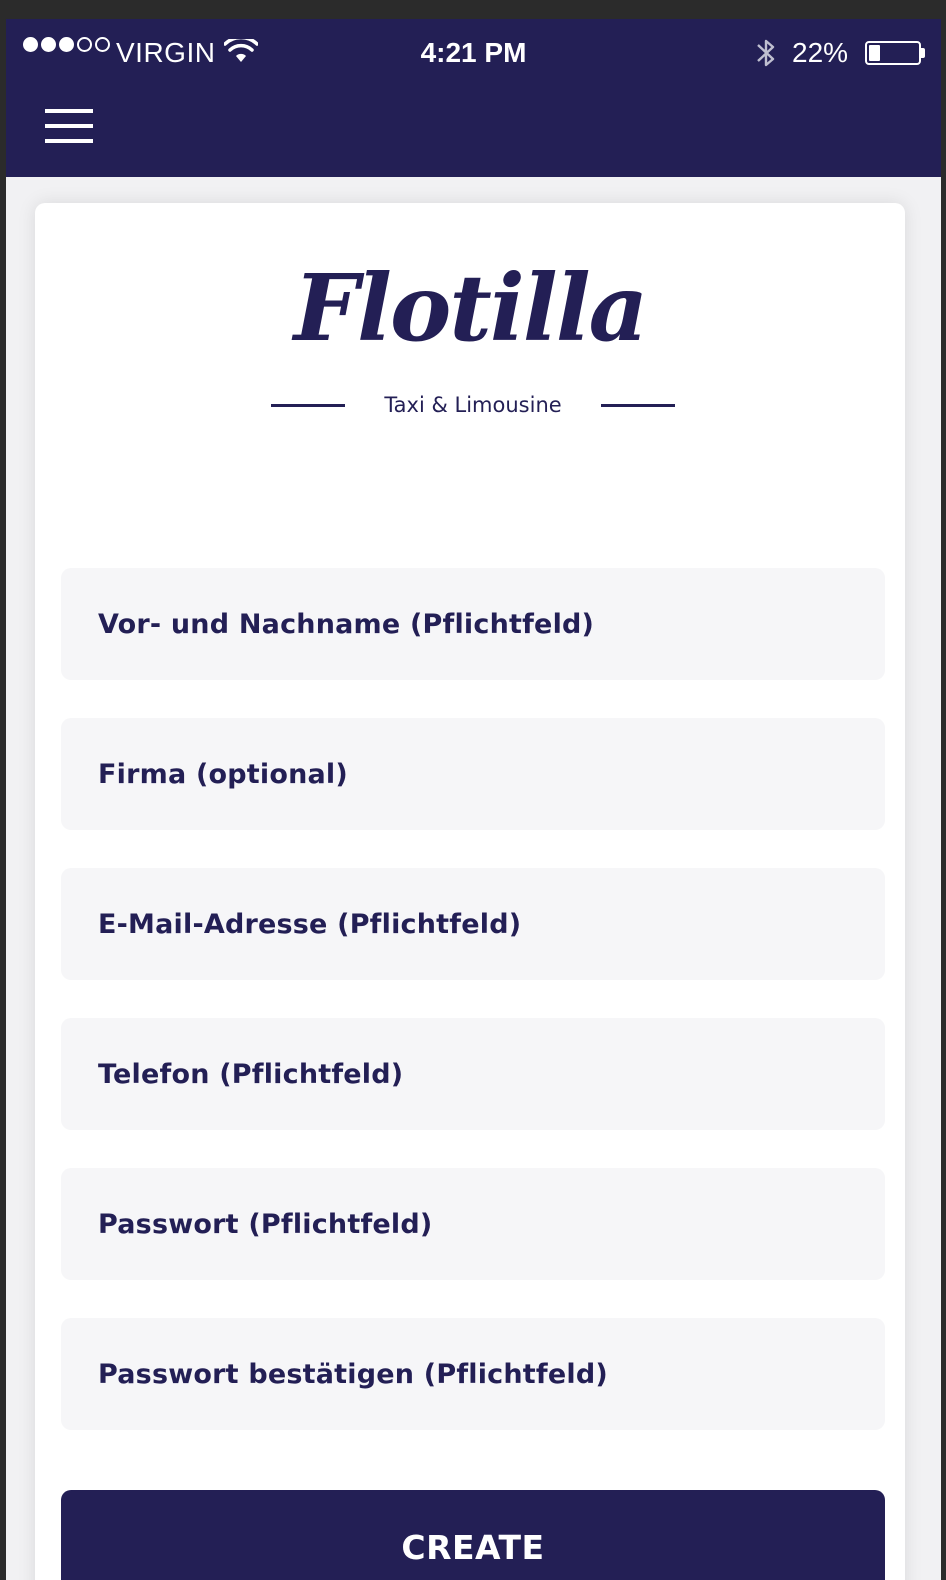 The width and height of the screenshot is (946, 1580). I want to click on hamburger-menu-icon, so click(69, 126).